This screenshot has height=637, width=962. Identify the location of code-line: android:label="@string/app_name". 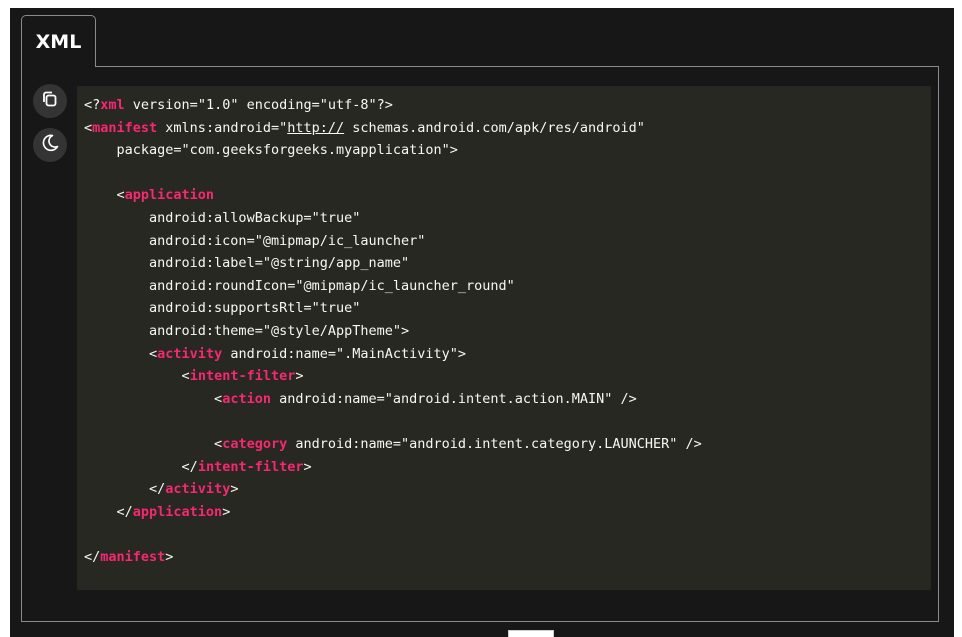
(279, 263).